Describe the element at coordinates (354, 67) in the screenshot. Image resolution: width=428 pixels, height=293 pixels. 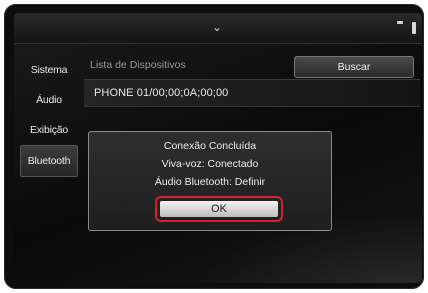
I see `search-button: Buscar` at that location.